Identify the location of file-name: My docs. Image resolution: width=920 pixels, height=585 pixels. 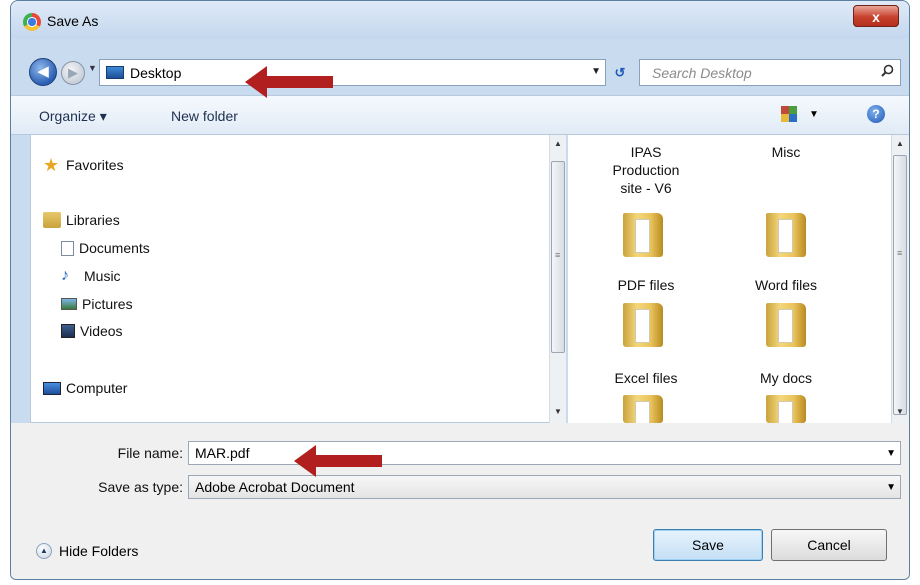
(786, 378).